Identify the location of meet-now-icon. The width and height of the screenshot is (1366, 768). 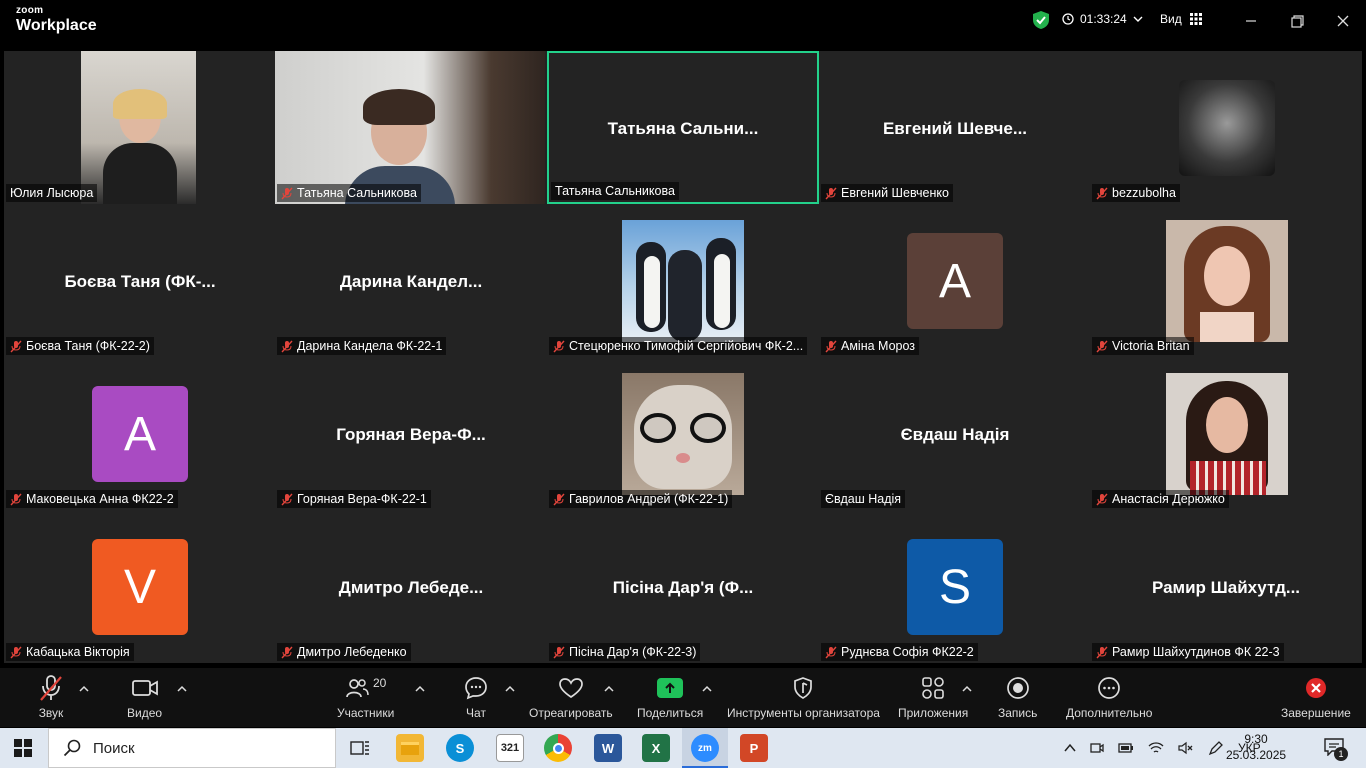
(1097, 748).